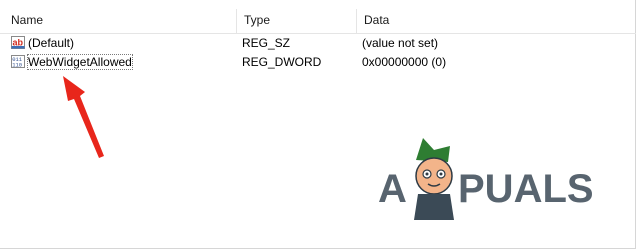 Image resolution: width=637 pixels, height=250 pixels. What do you see at coordinates (526, 189) in the screenshot?
I see `watermark-text: PUALS` at bounding box center [526, 189].